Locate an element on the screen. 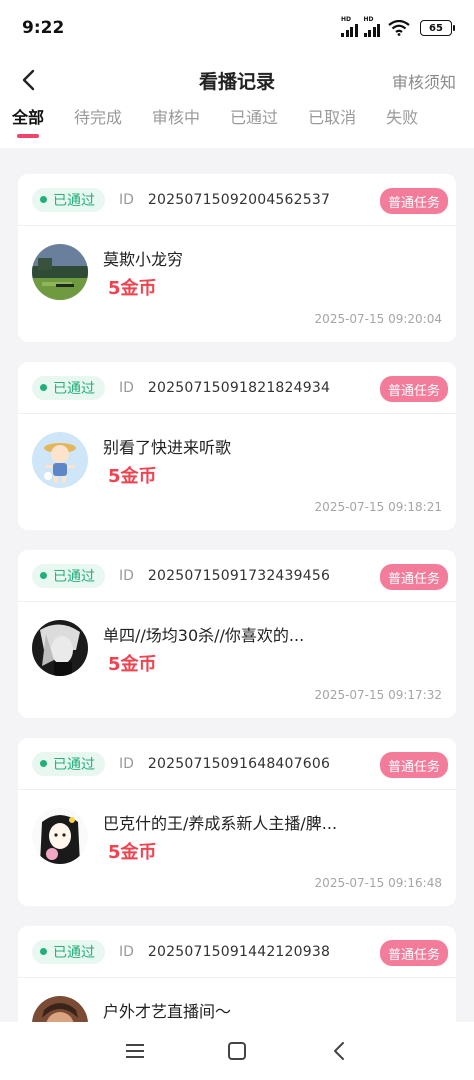  status-icons: HD HD 65 is located at coordinates (398, 26).